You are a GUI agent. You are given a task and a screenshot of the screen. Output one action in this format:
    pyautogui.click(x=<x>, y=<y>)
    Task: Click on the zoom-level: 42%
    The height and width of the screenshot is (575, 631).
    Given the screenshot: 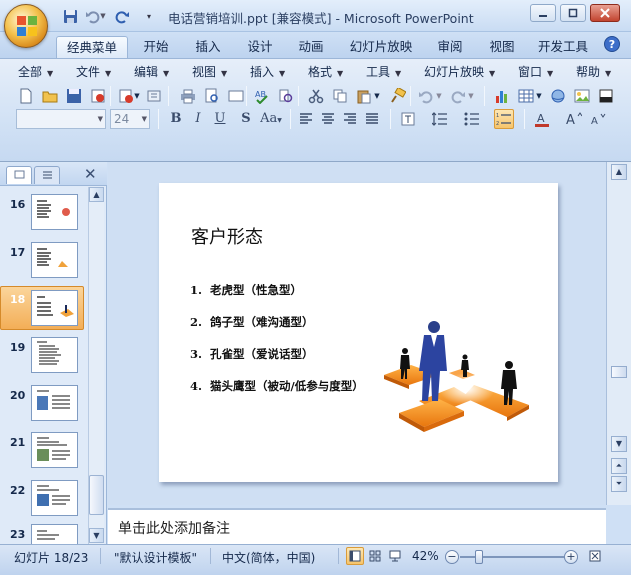 What is the action you would take?
    pyautogui.click(x=425, y=556)
    